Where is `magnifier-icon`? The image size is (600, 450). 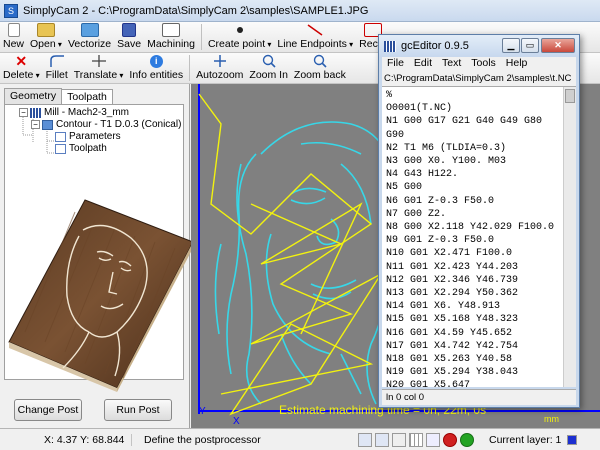 magnifier-icon is located at coordinates (269, 61).